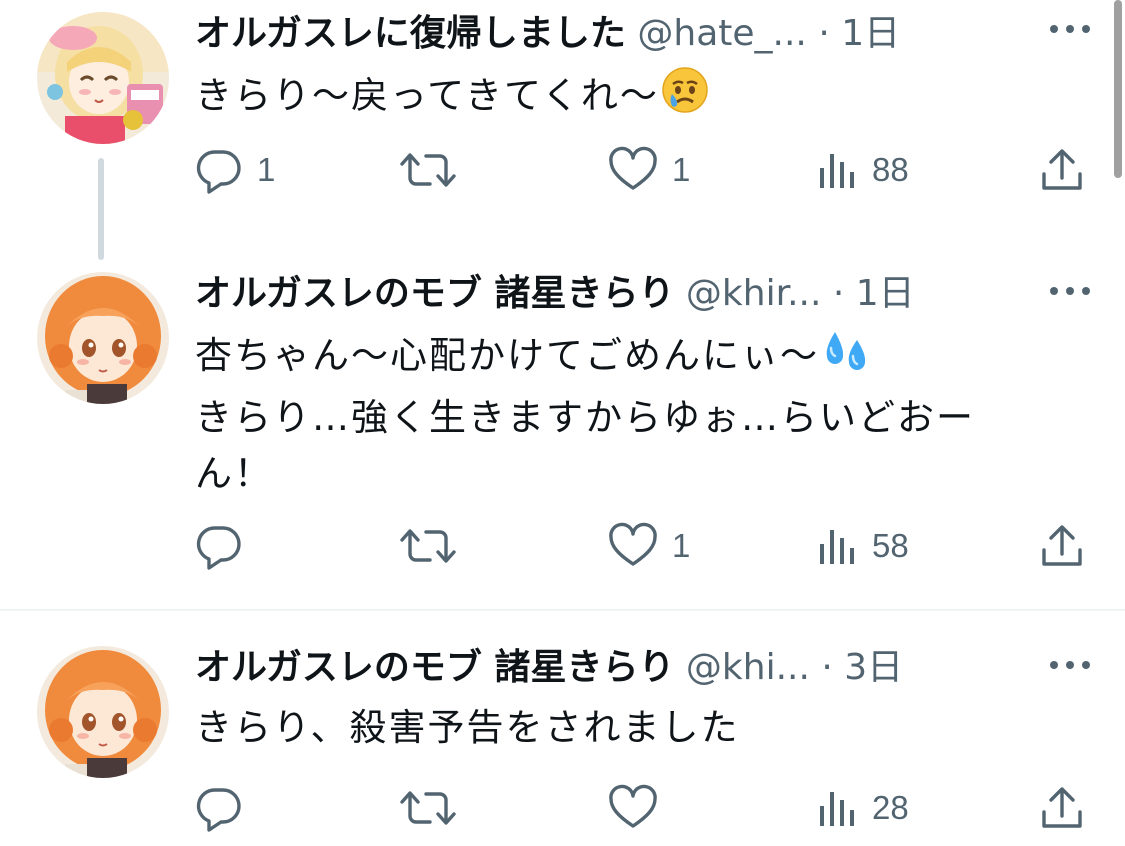  I want to click on action-bar: 1 58, so click(552, 546).